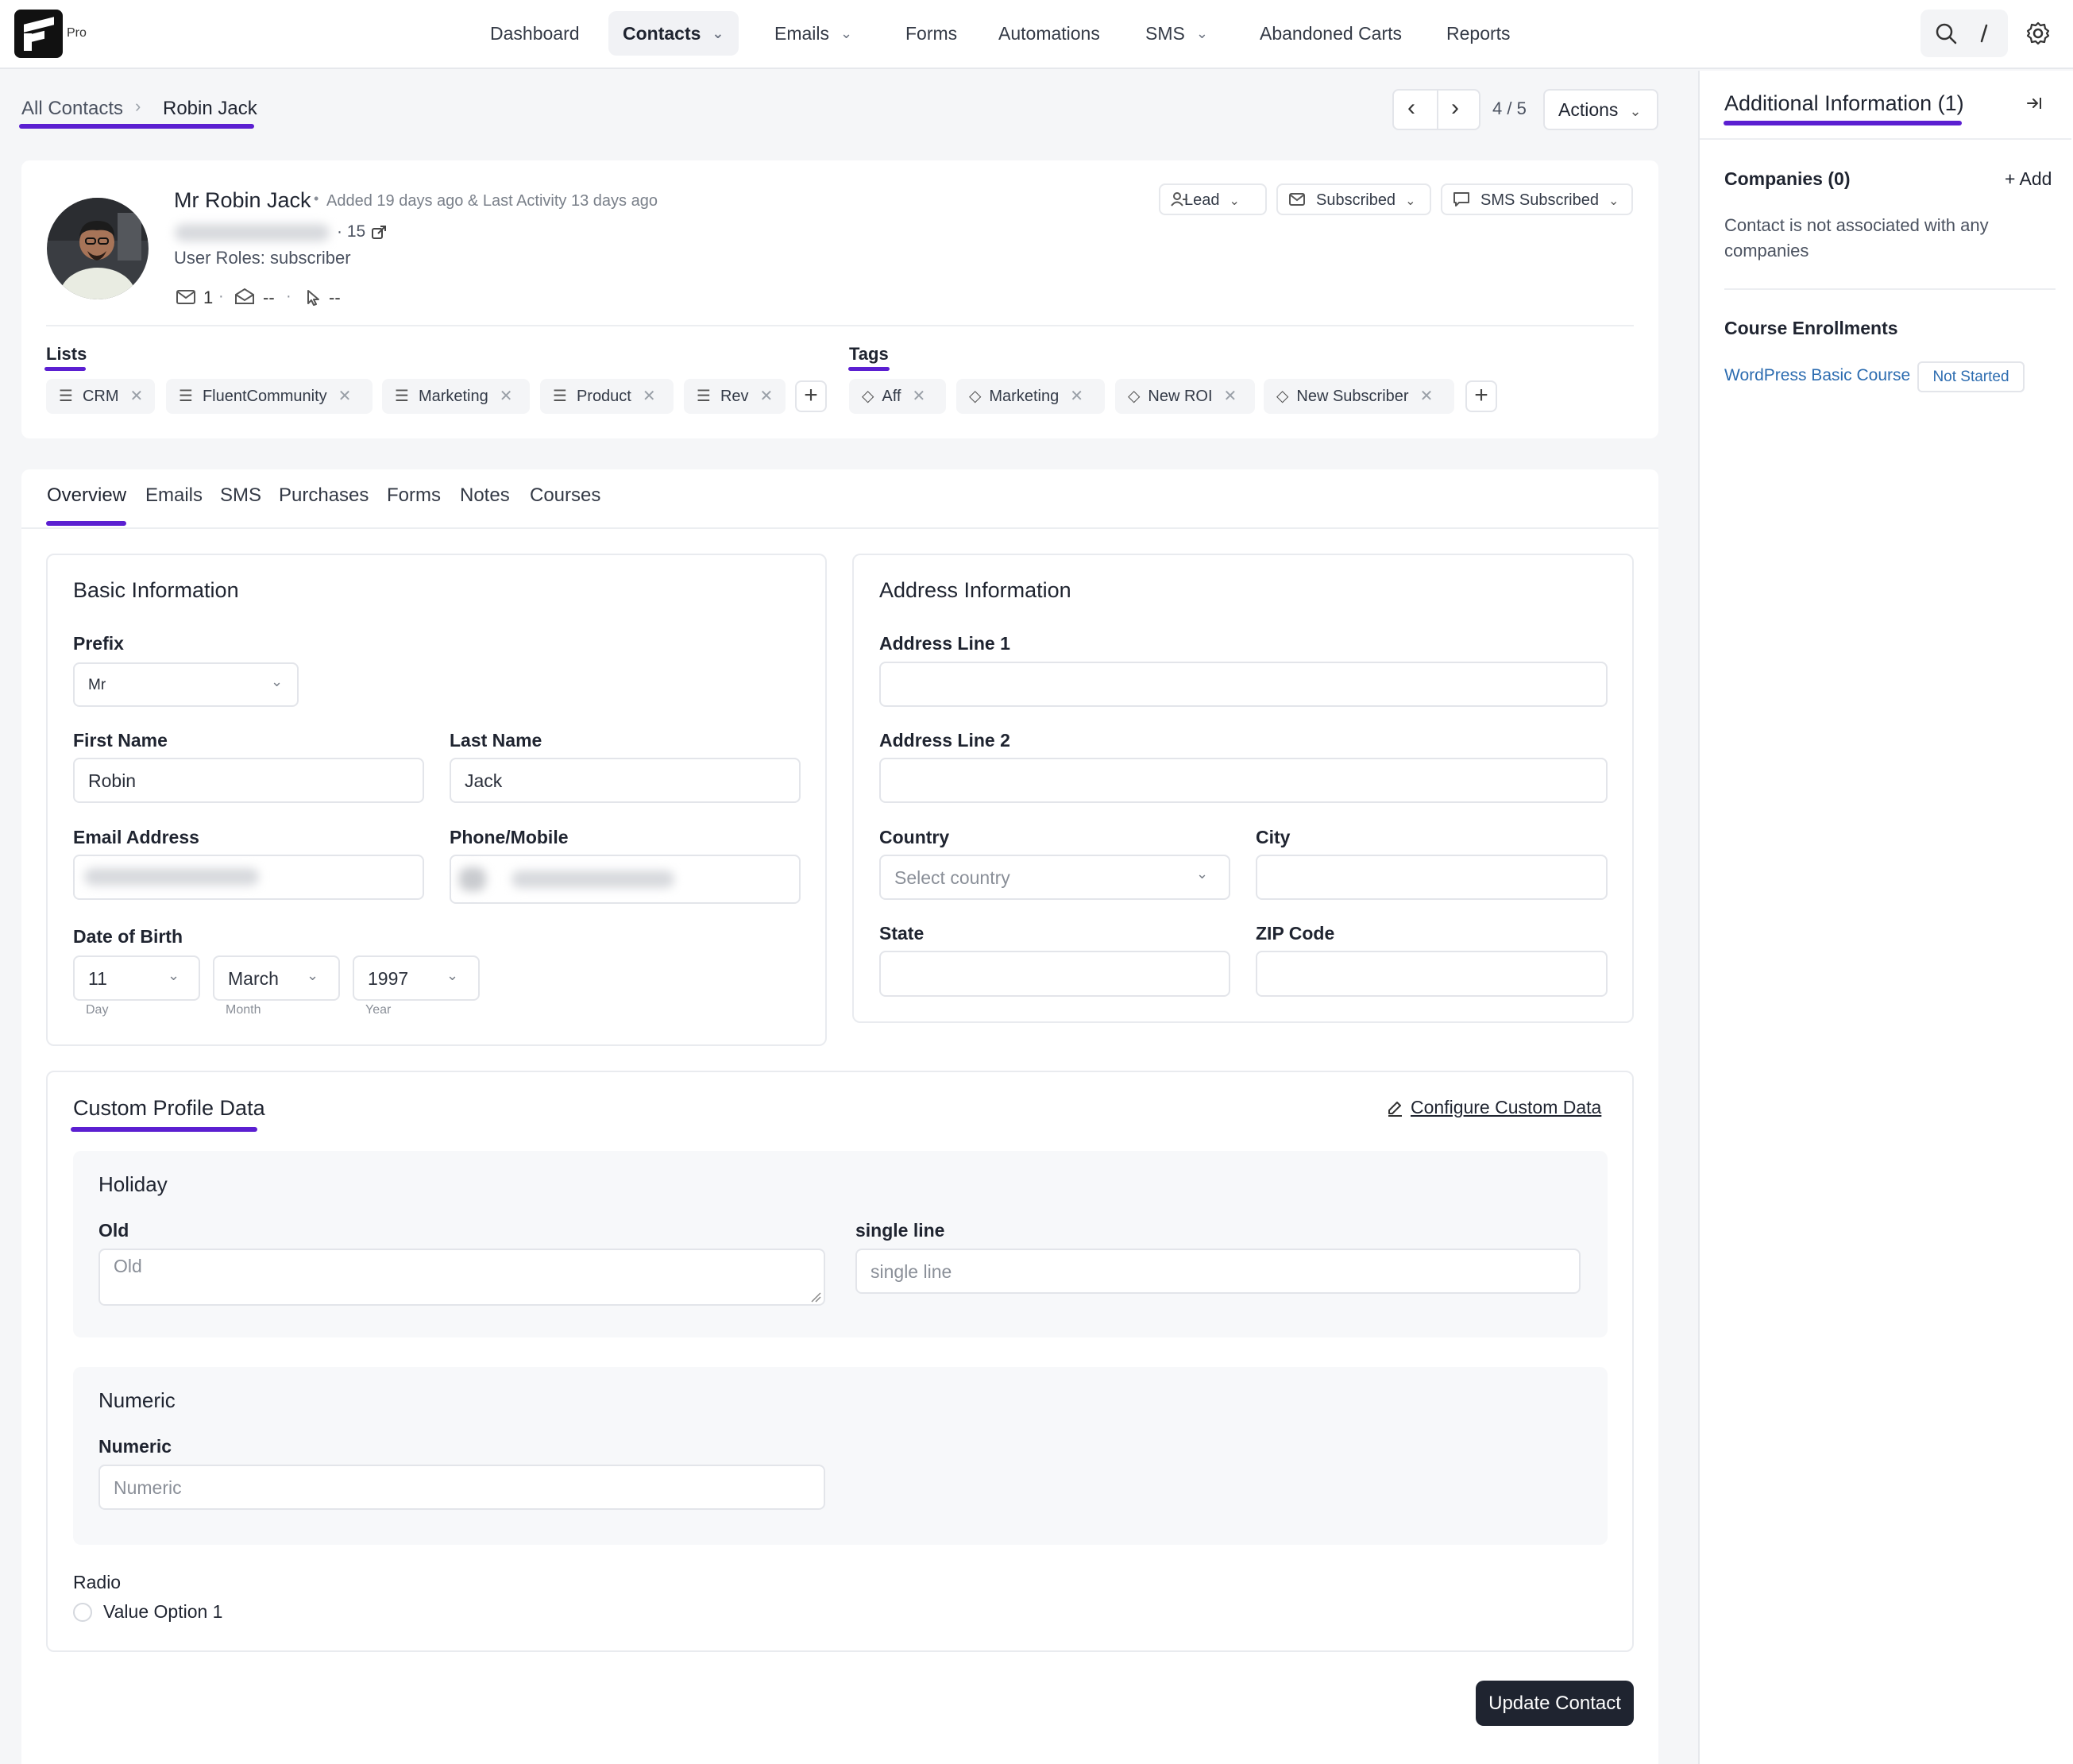 The image size is (2073, 1764). What do you see at coordinates (1481, 396) in the screenshot?
I see `add-tag-button: +` at bounding box center [1481, 396].